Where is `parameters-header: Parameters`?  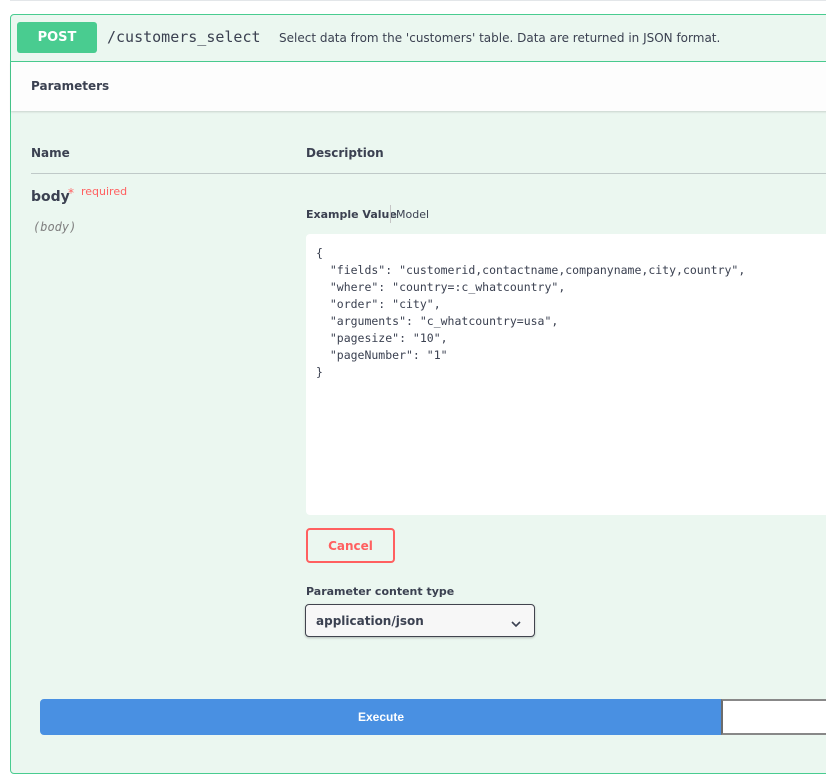 parameters-header: Parameters is located at coordinates (418, 86).